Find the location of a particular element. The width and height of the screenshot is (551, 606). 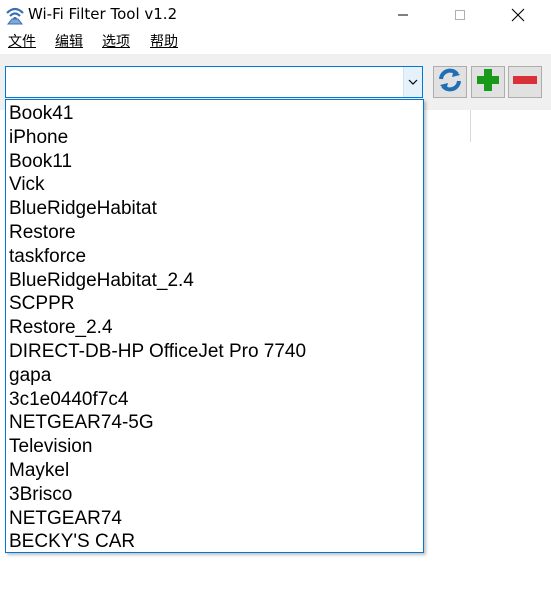

title-bar: Wi-Fi Filter Tool v1.2 is located at coordinates (275, 15).